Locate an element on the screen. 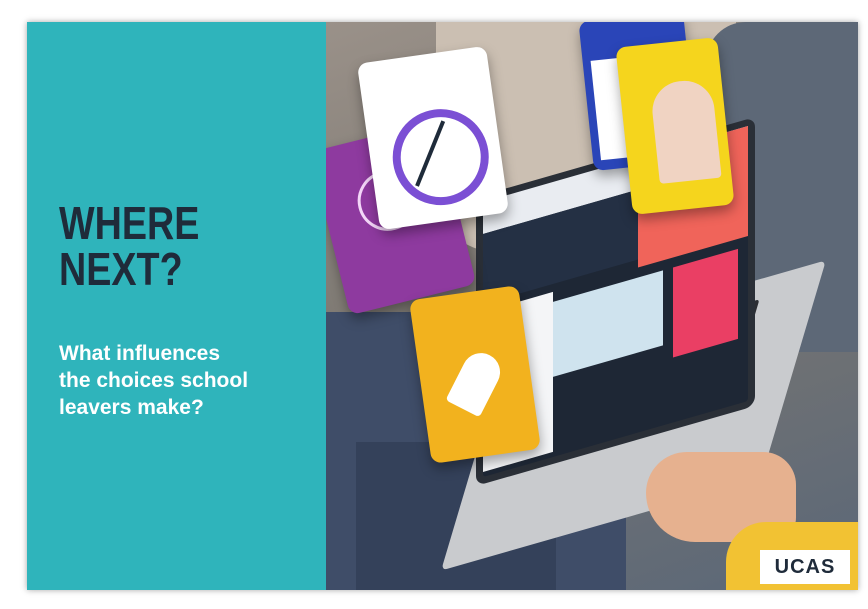 Image resolution: width=868 pixels, height=609 pixels. pen-nib-icon is located at coordinates (476, 382).